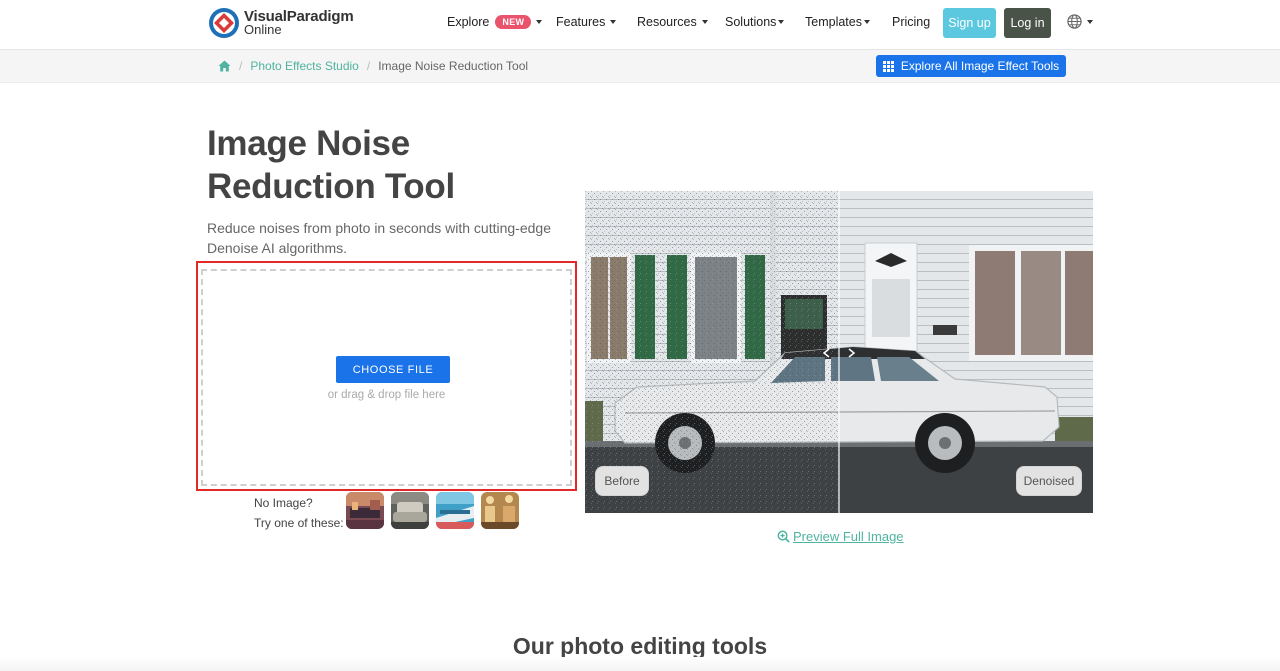 The height and width of the screenshot is (671, 1280). I want to click on explore-all-tools-label: Explore All Image Effect Tools, so click(980, 66).